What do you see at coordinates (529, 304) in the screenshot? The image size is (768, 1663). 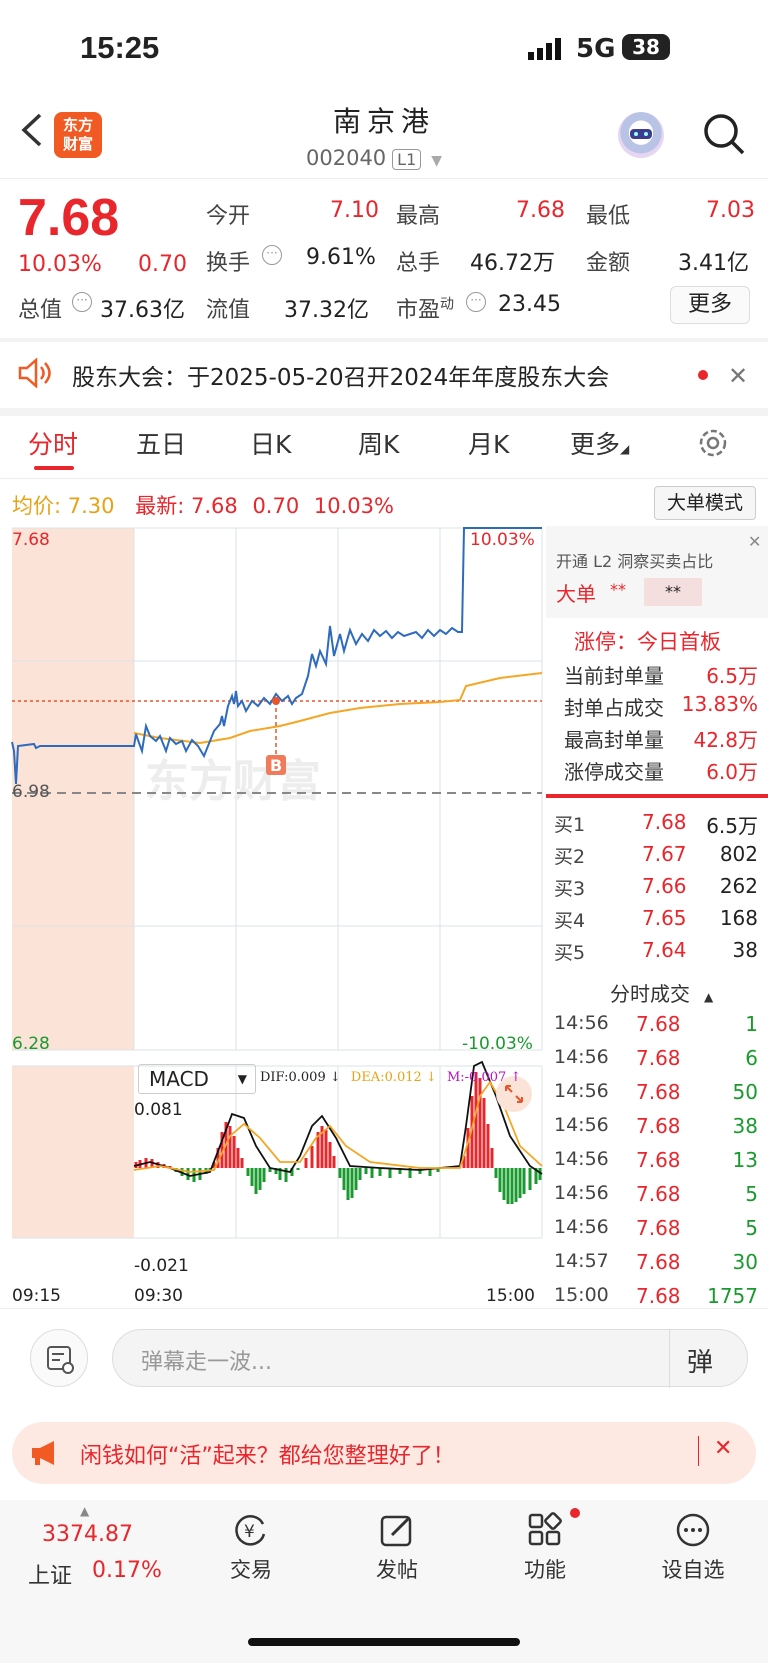 I see `pe-value: 23.45` at bounding box center [529, 304].